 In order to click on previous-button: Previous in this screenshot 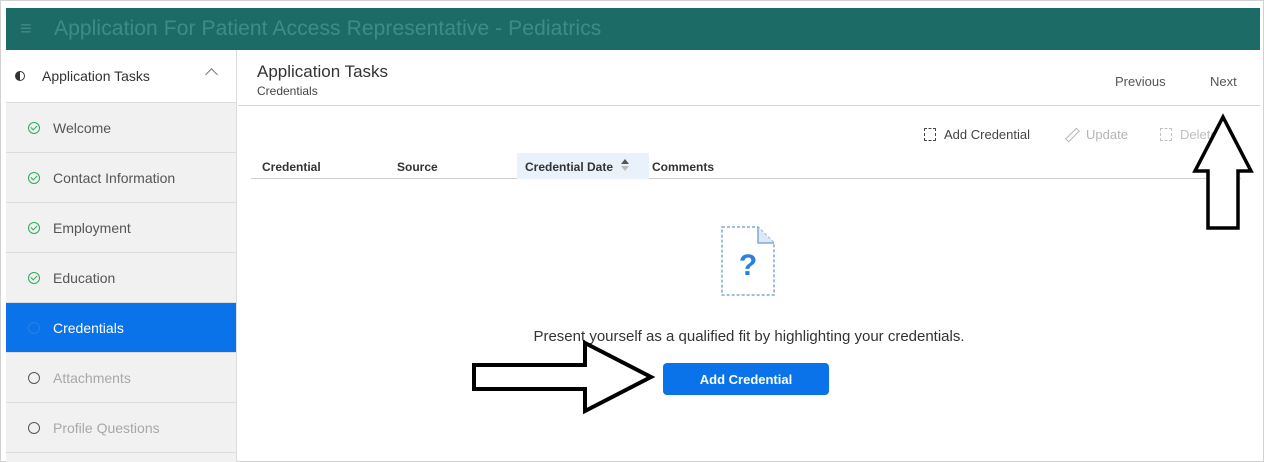, I will do `click(1140, 81)`.